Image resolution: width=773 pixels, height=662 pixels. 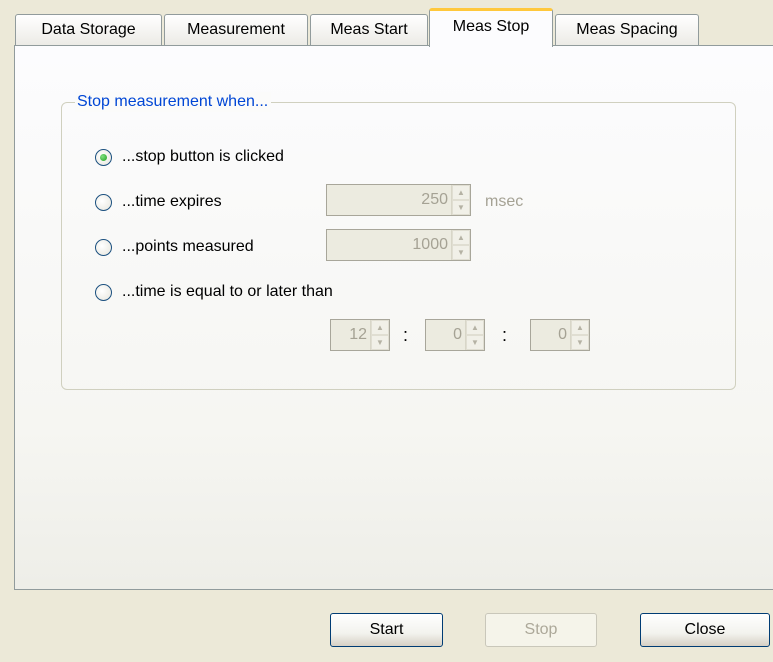 What do you see at coordinates (103, 292) in the screenshot?
I see `radio-time-later-than` at bounding box center [103, 292].